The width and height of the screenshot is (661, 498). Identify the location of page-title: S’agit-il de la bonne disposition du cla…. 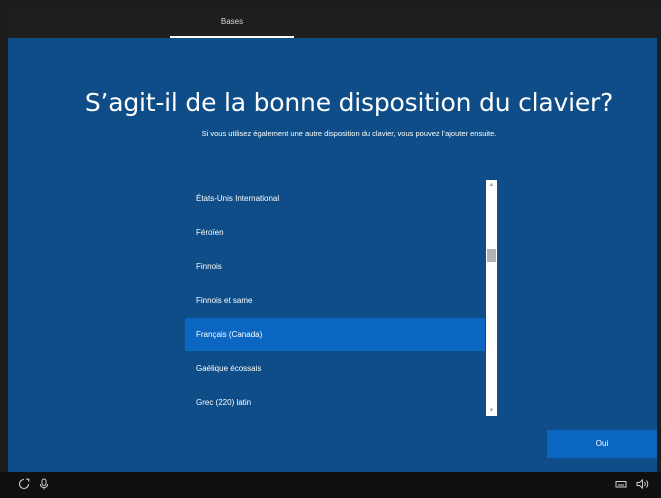
(349, 102).